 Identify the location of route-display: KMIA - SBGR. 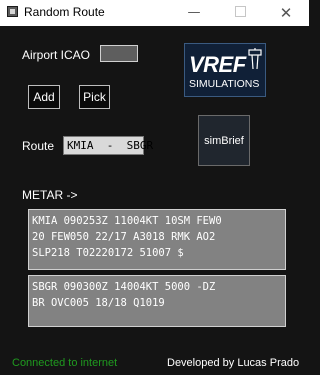
(108, 145).